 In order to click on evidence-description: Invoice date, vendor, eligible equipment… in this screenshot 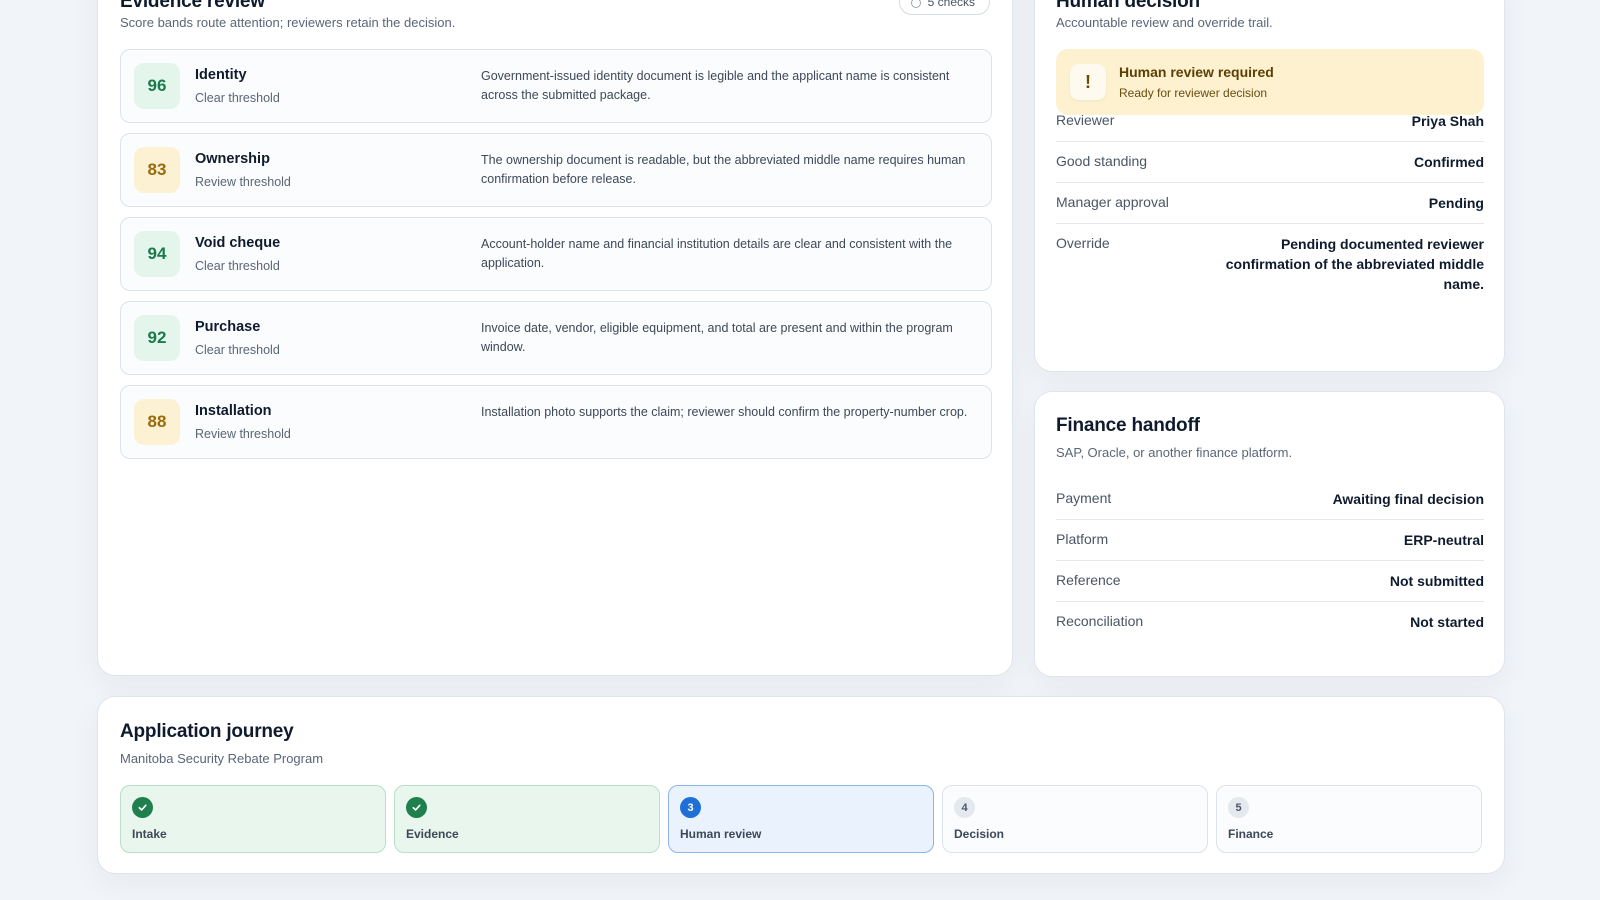, I will do `click(717, 337)`.